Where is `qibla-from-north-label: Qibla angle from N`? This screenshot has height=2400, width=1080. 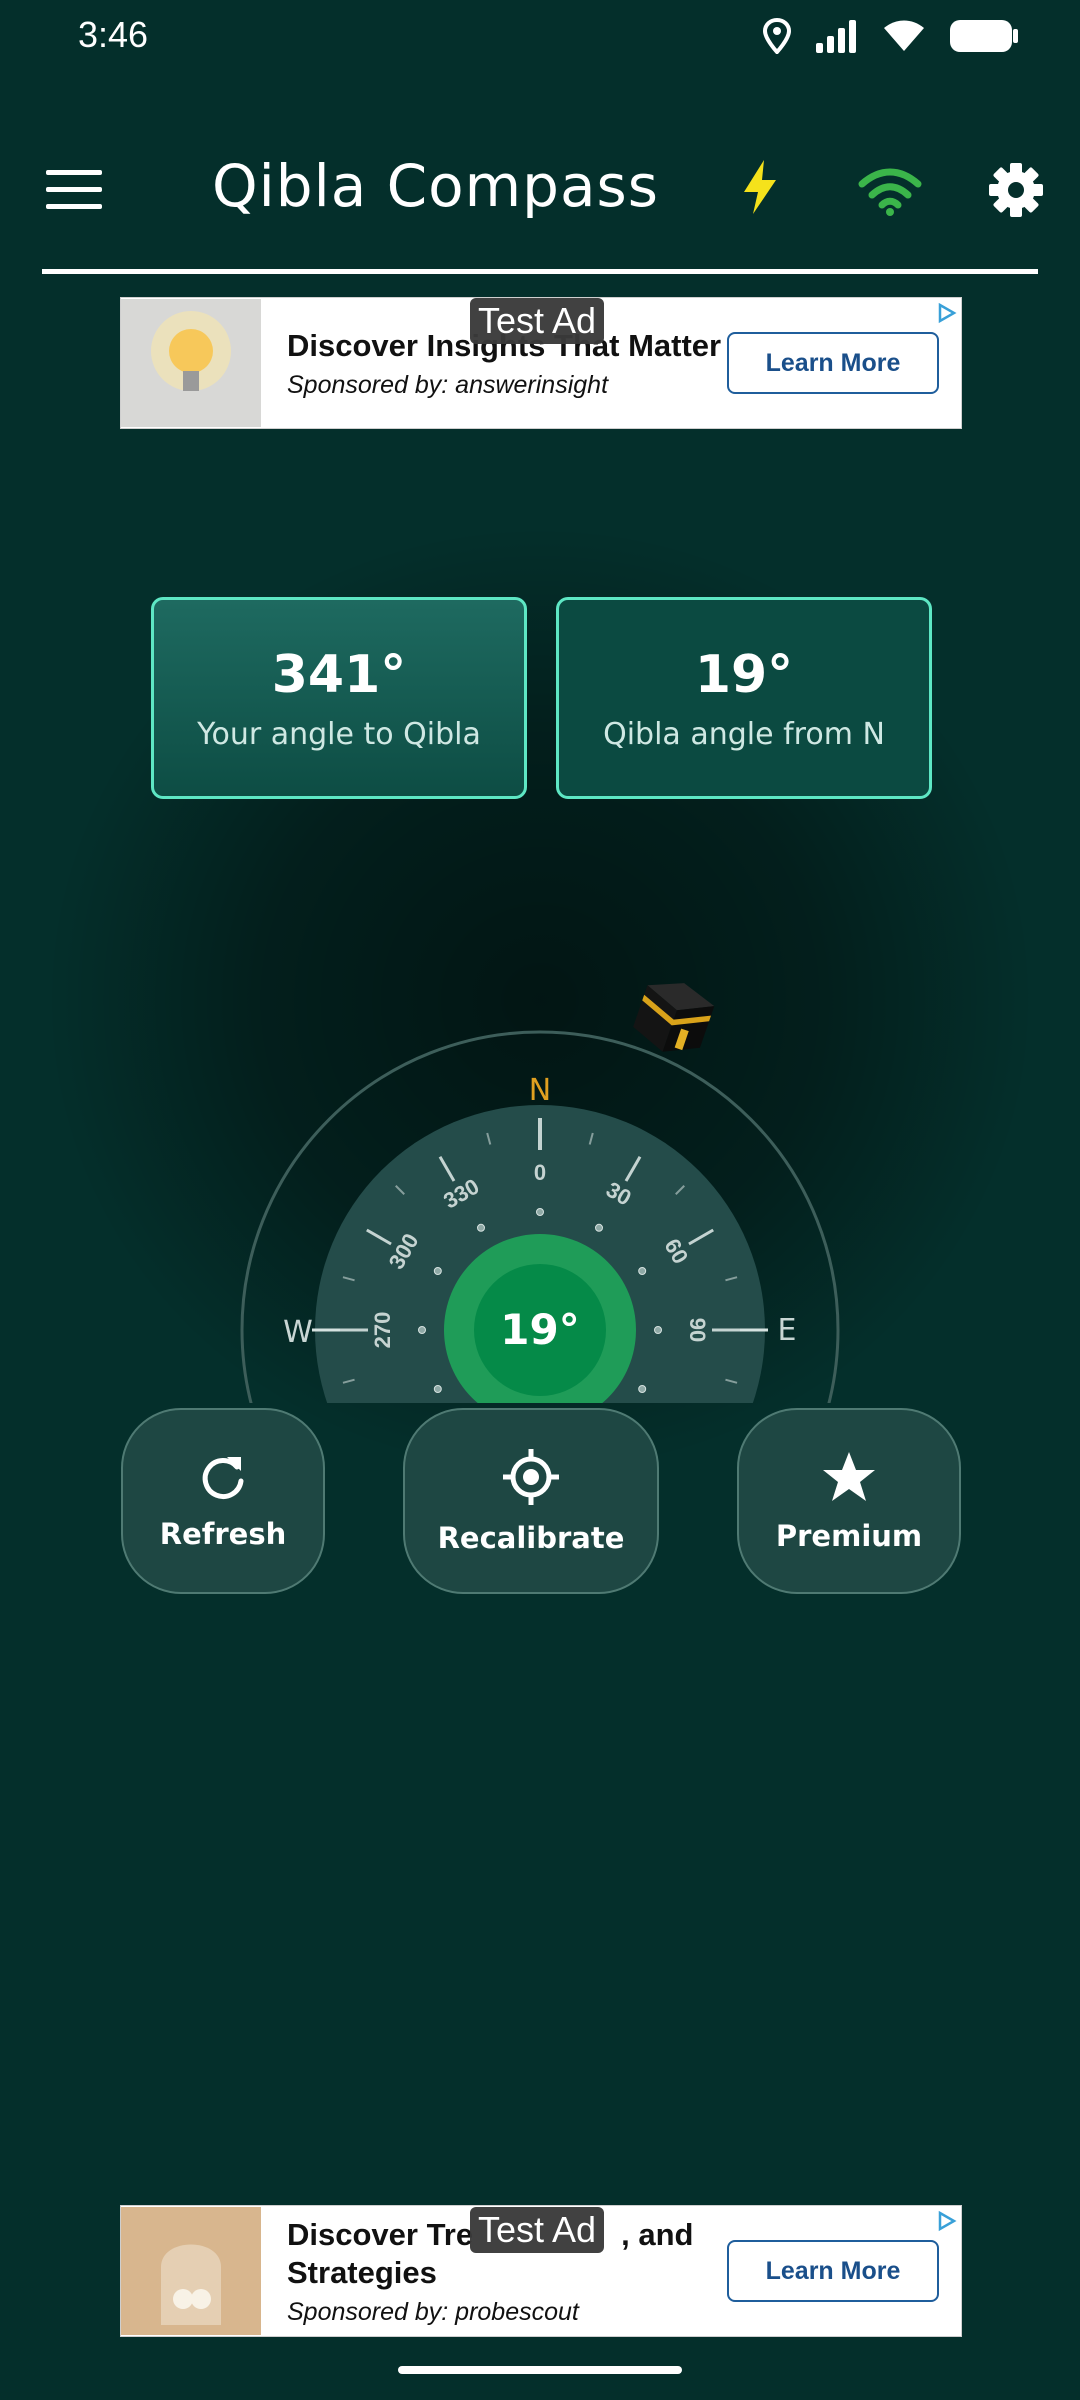 qibla-from-north-label: Qibla angle from N is located at coordinates (744, 734).